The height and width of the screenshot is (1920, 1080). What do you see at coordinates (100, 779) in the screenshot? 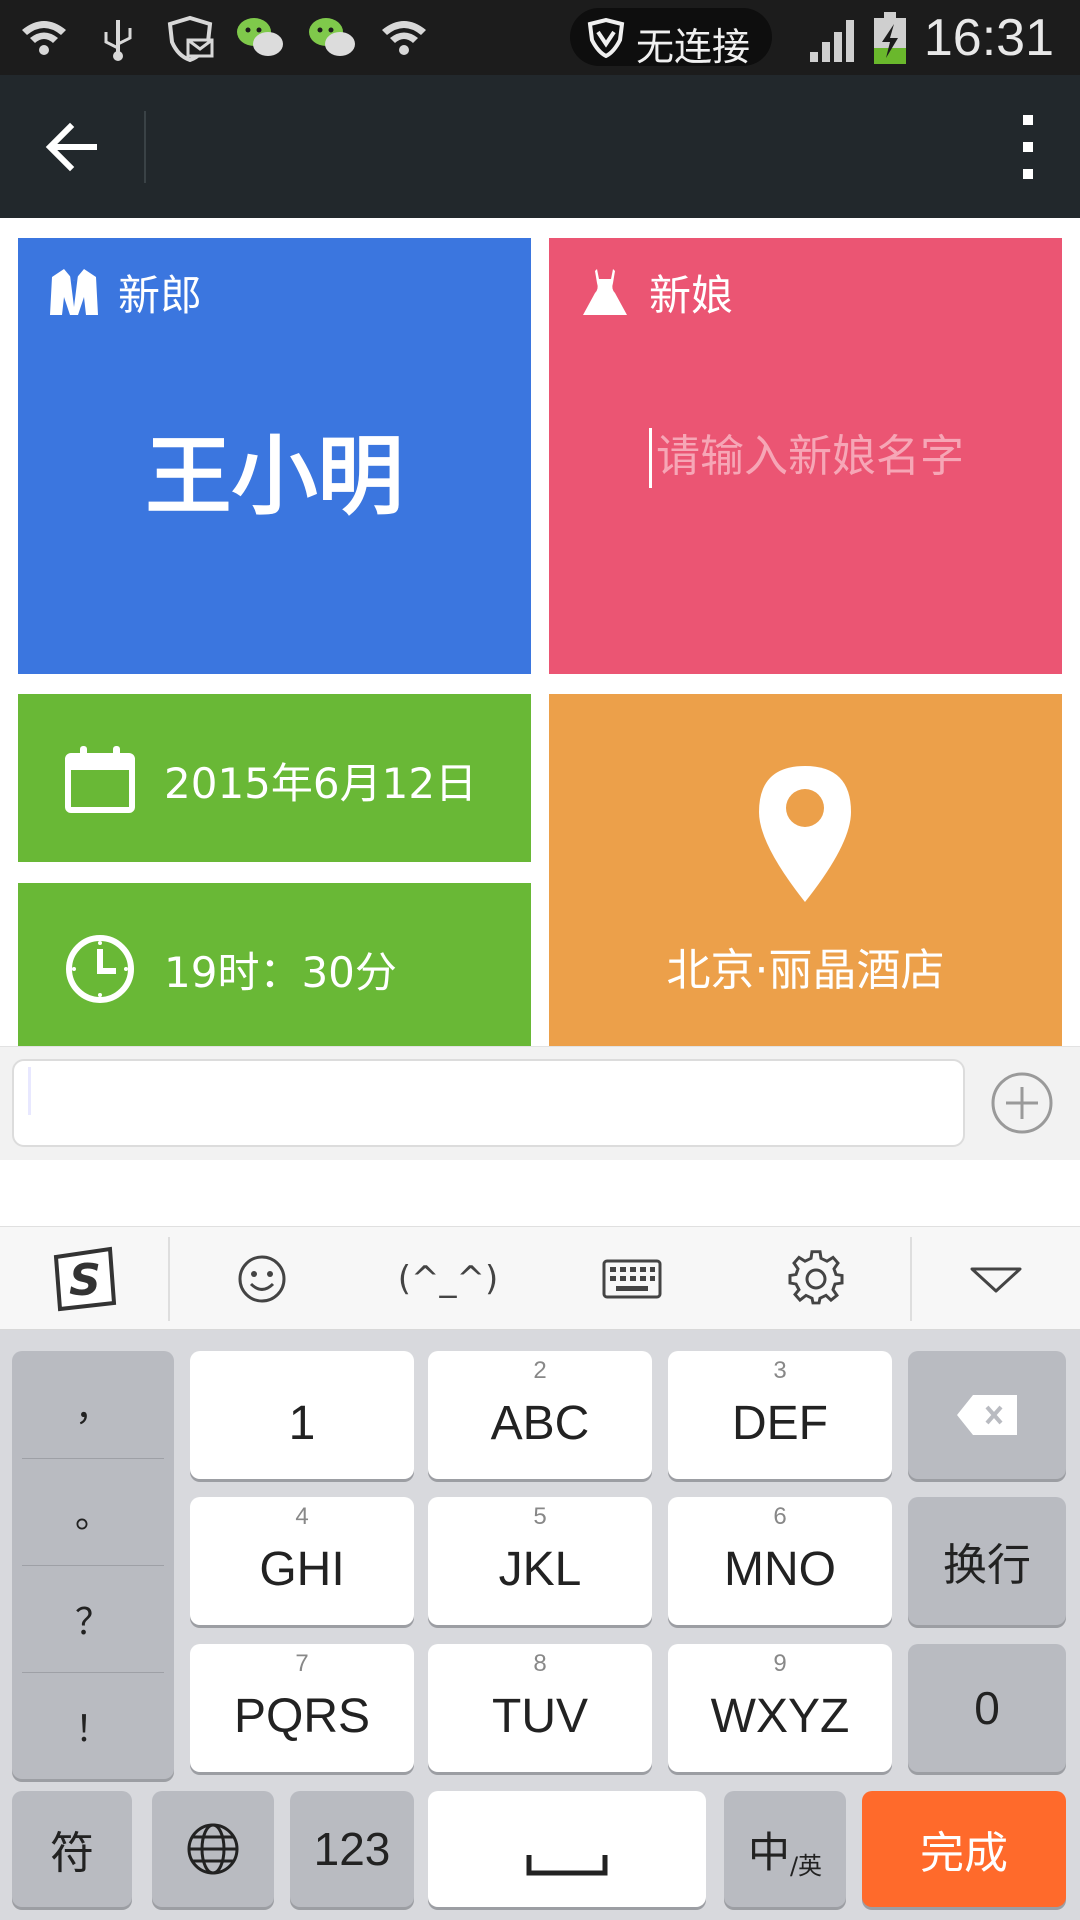
I see `calendar-icon` at bounding box center [100, 779].